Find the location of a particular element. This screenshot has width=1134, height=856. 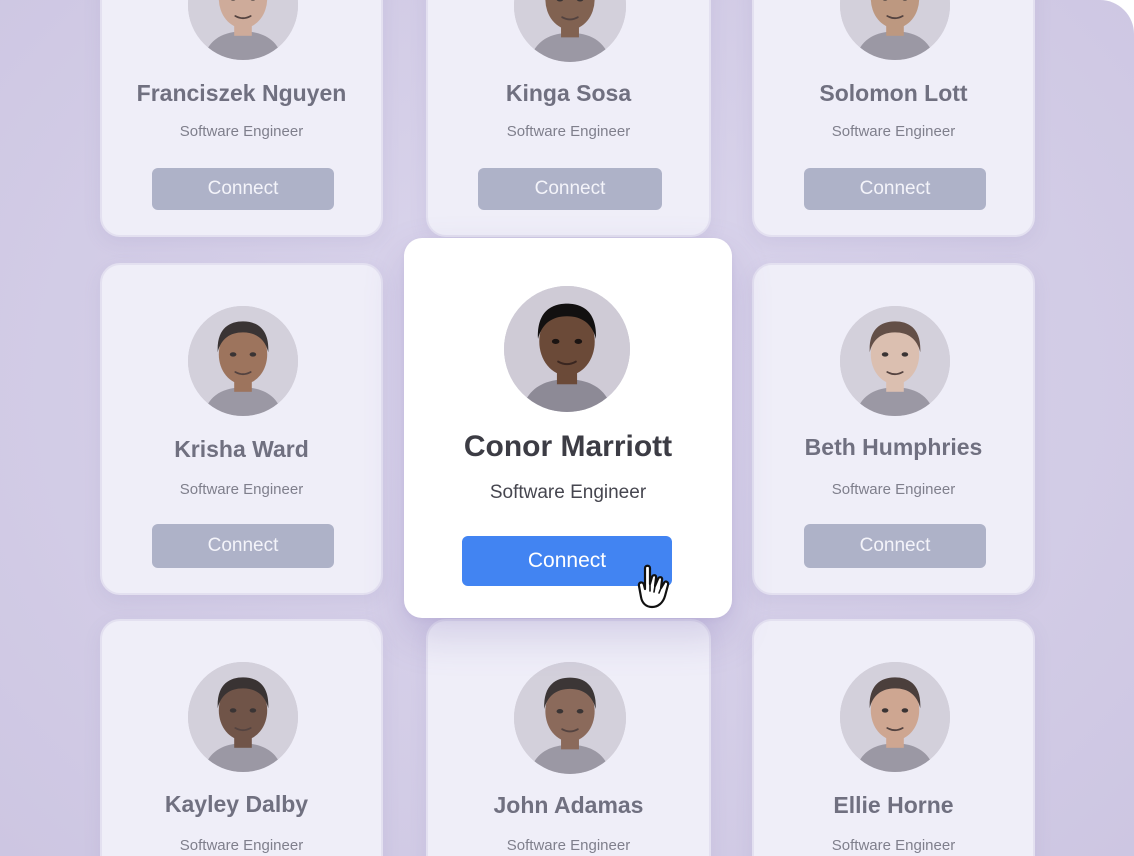

profile-card: Kayley Dalby Software Engineer is located at coordinates (241, 737).